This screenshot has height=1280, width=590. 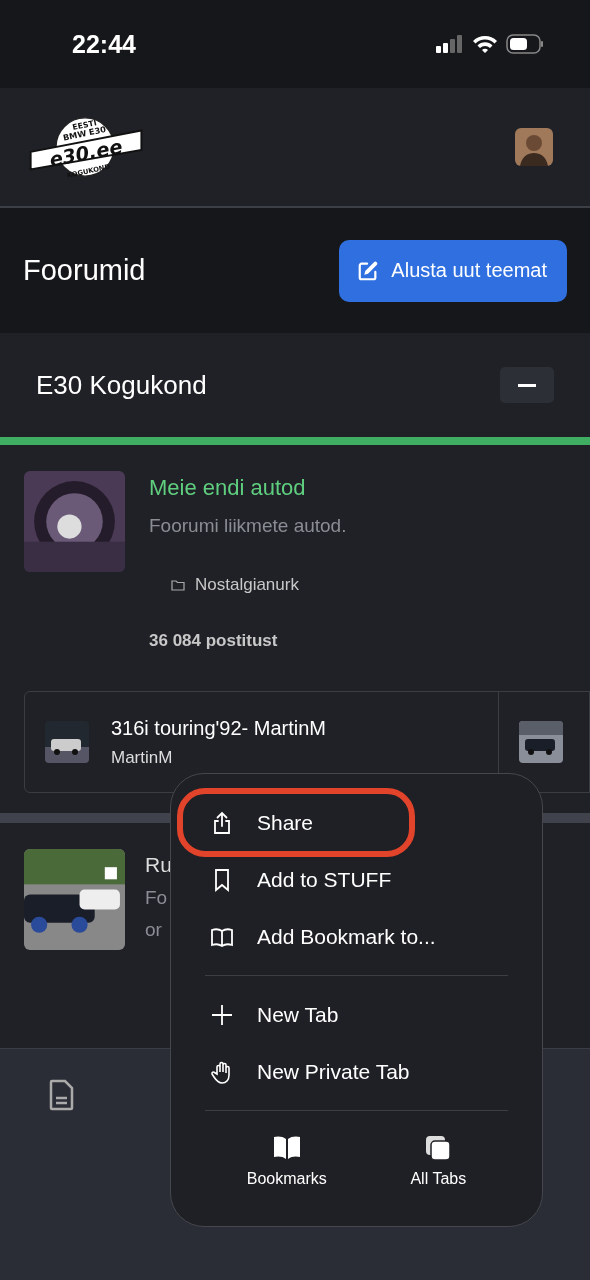 I want to click on forum-title: Meie endi autod, so click(x=248, y=488).